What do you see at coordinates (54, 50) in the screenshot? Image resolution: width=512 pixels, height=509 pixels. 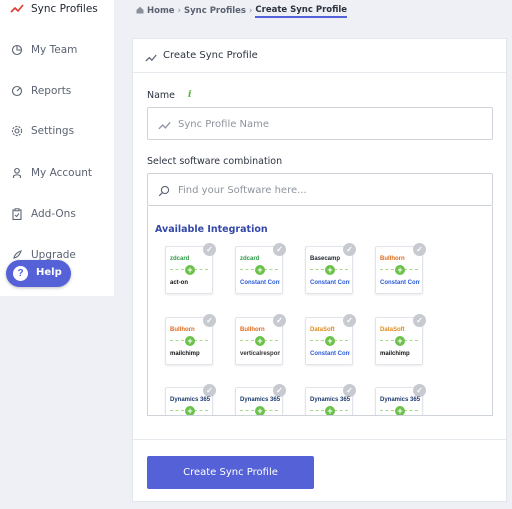 I see `sidebar-item-label: My Team` at bounding box center [54, 50].